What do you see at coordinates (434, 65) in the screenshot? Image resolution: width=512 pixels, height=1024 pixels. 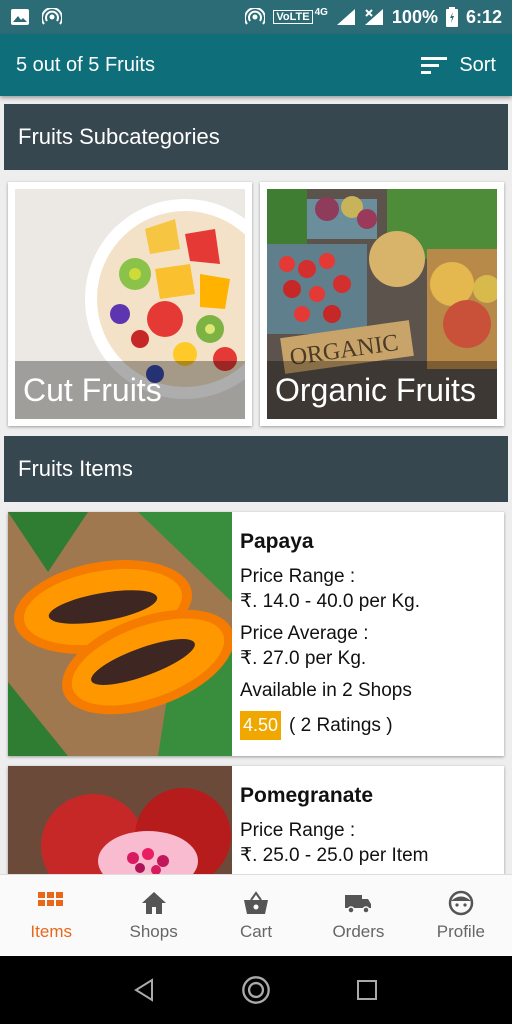 I see `sort-icon` at bounding box center [434, 65].